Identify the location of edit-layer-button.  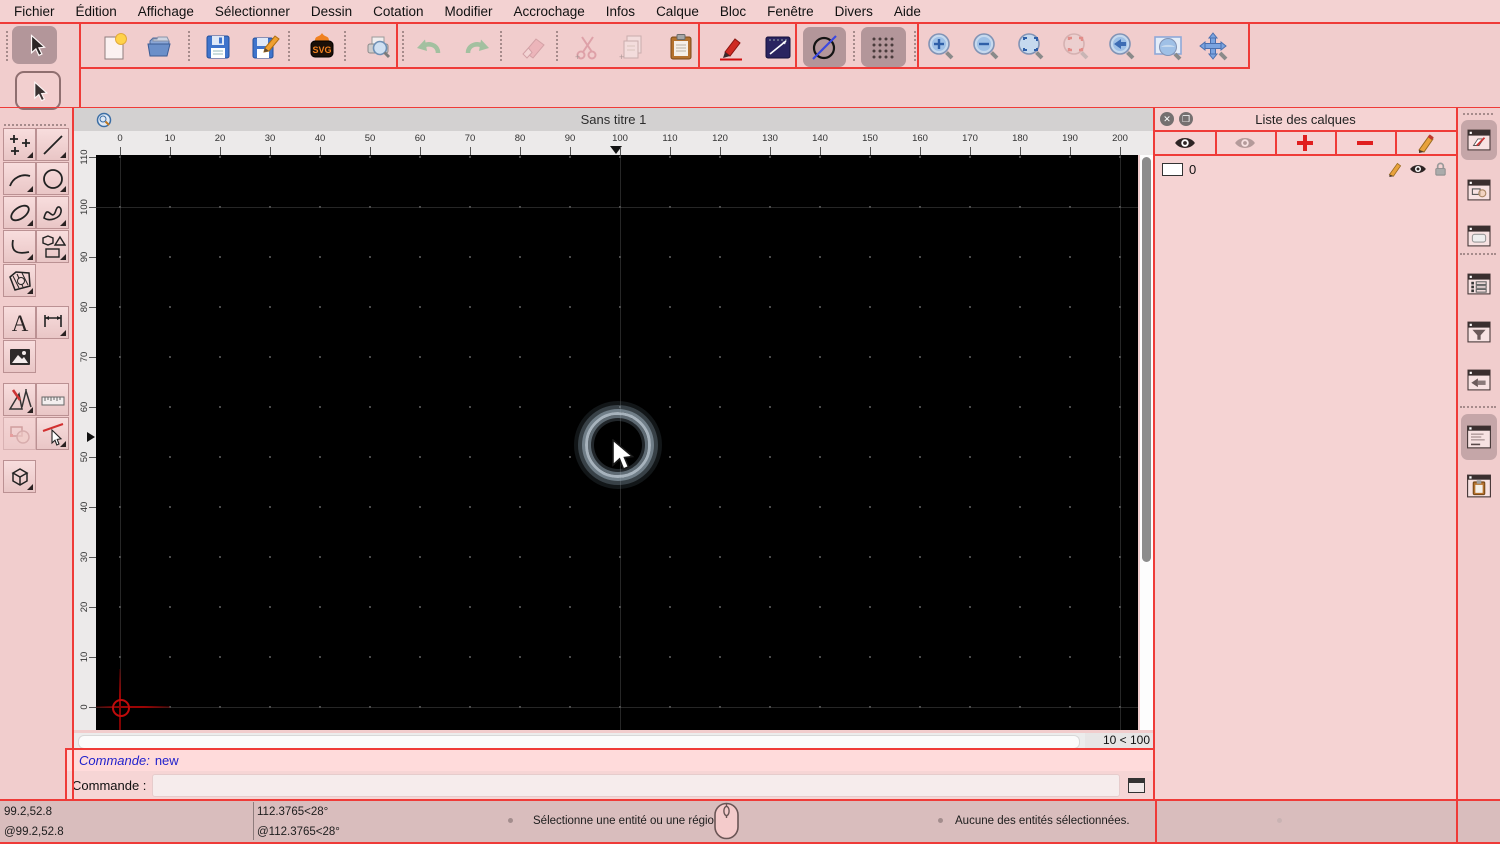
(1425, 143).